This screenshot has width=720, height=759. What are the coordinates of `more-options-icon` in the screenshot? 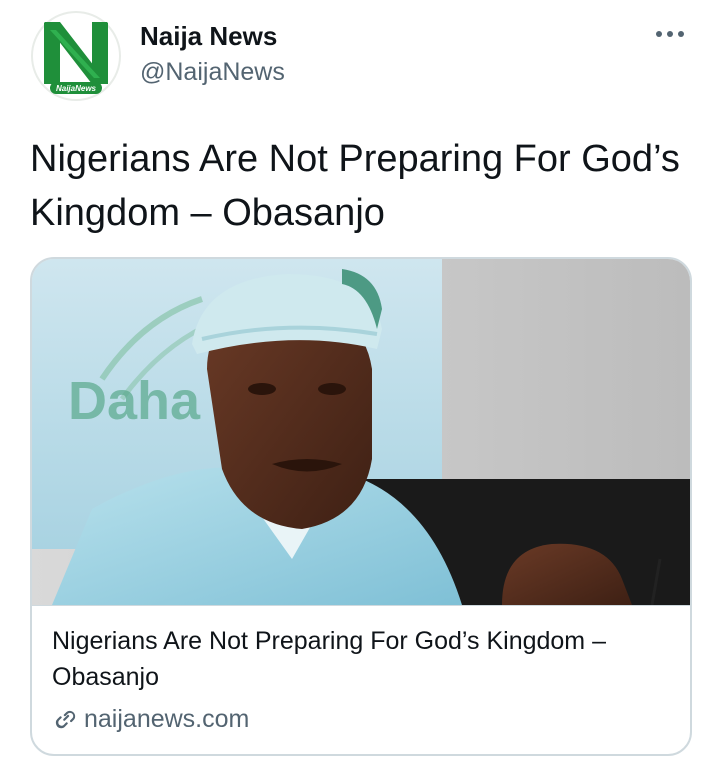 It's located at (670, 34).